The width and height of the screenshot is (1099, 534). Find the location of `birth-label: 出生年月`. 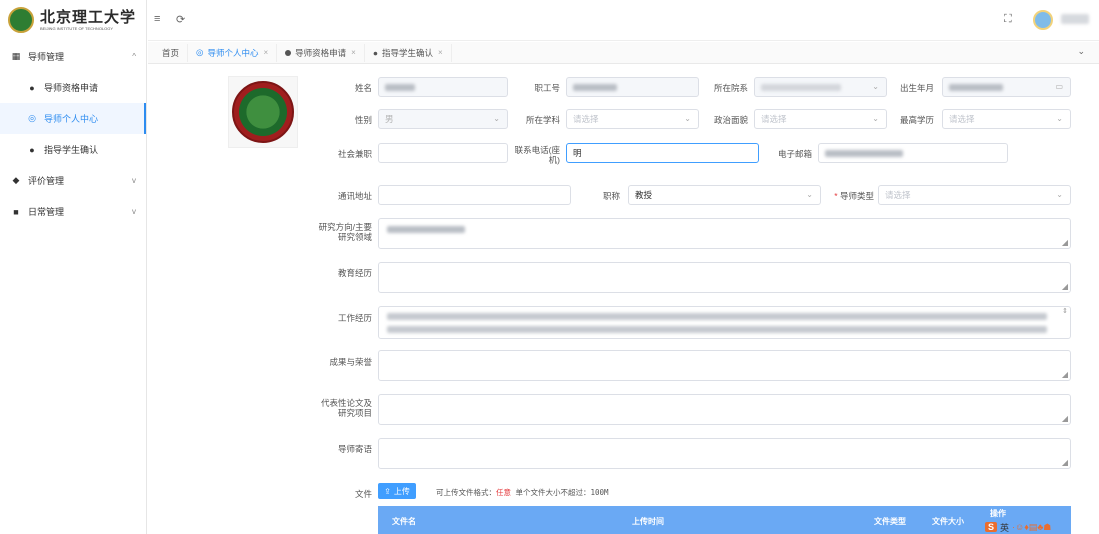

birth-label: 出生年月 is located at coordinates (916, 88).